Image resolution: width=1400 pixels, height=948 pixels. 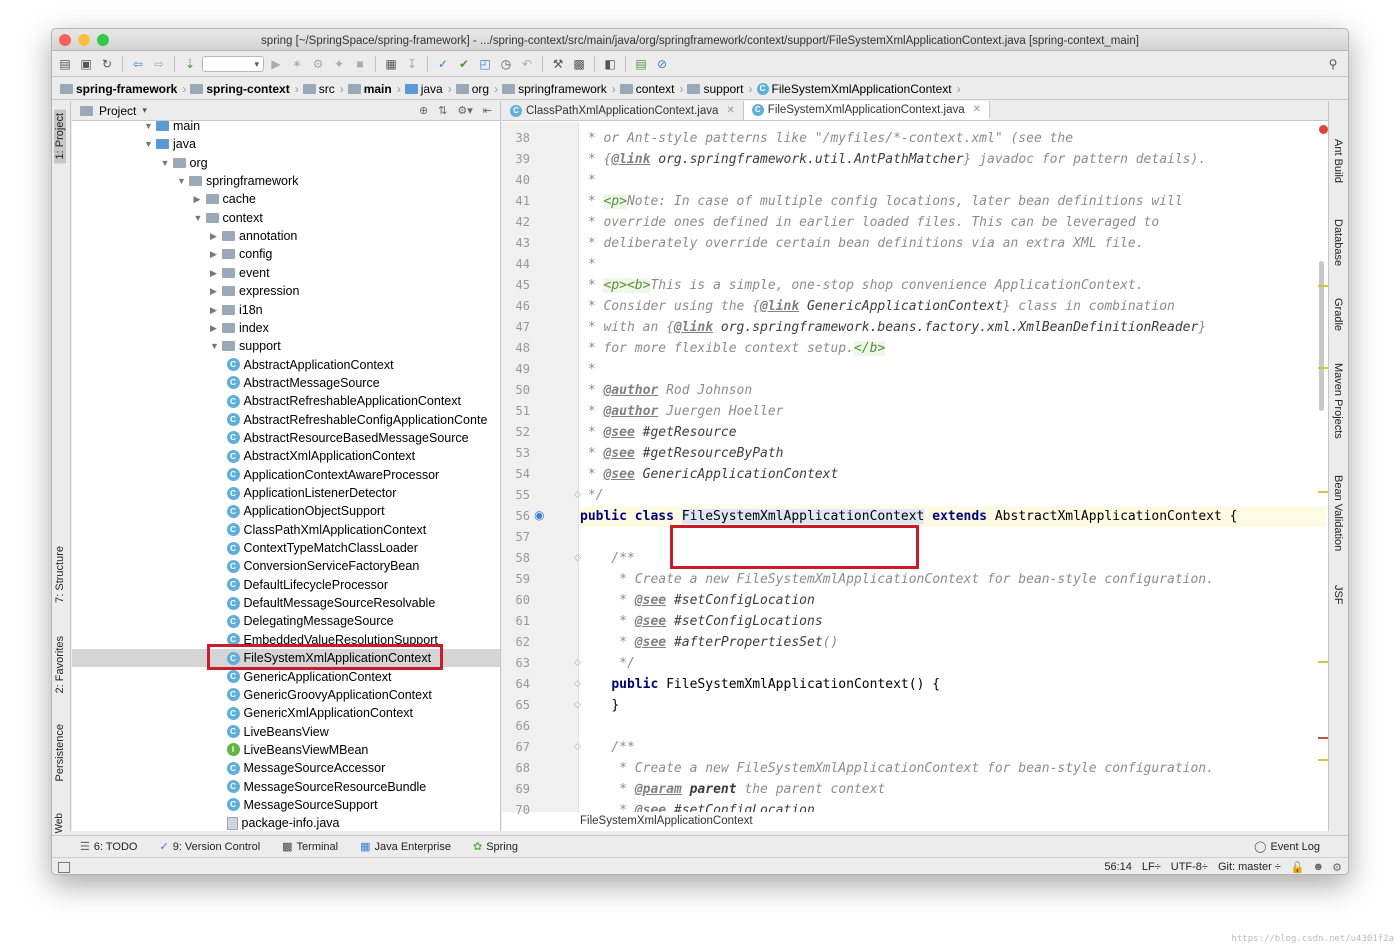 What do you see at coordinates (310, 365) in the screenshot?
I see `tree-file: C AbstractApplicationContext` at bounding box center [310, 365].